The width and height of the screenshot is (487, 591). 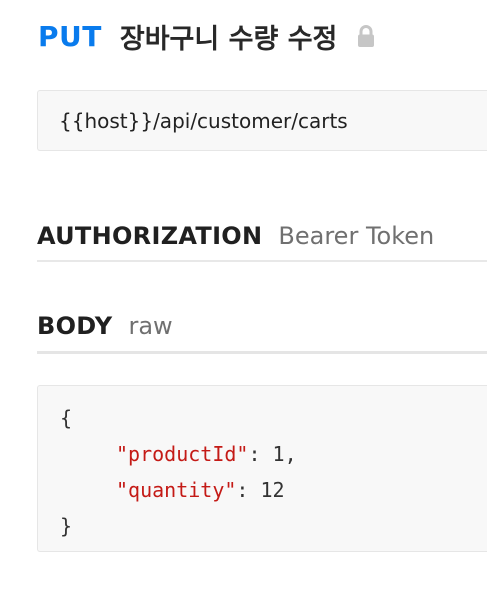 I want to click on body-heading: BODY, so click(x=75, y=326).